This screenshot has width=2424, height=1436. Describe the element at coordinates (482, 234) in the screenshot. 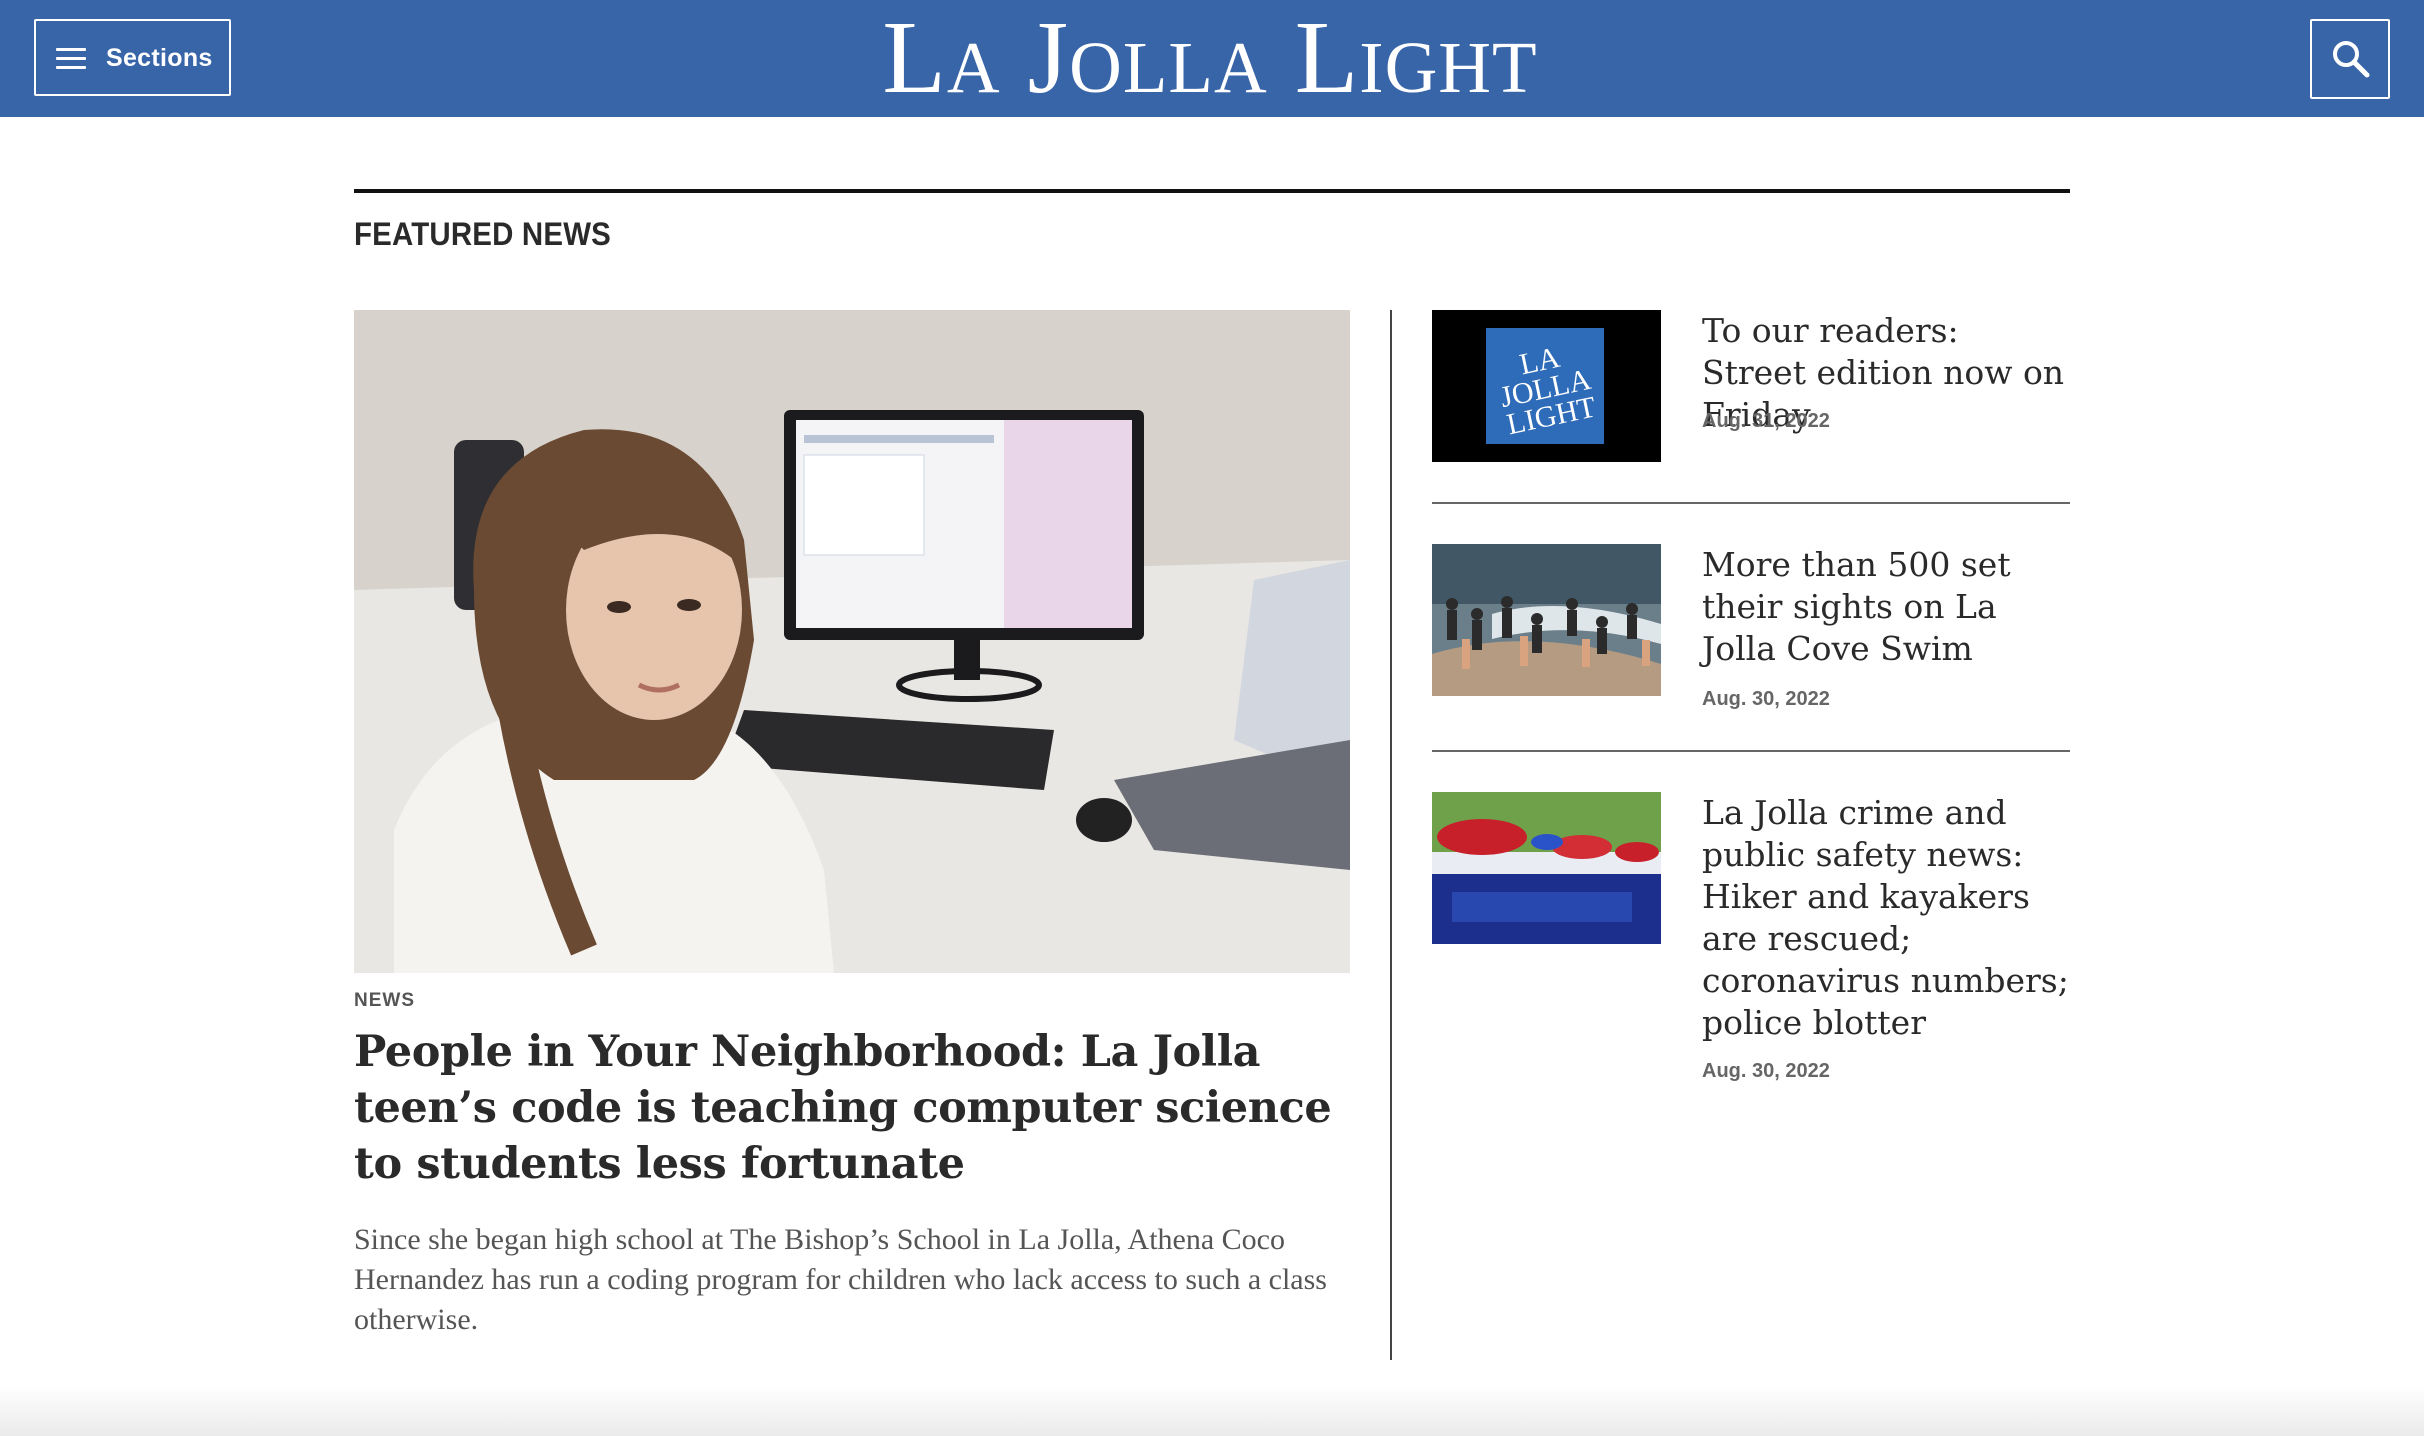

I see `section-title: FEATURED NEWS` at that location.